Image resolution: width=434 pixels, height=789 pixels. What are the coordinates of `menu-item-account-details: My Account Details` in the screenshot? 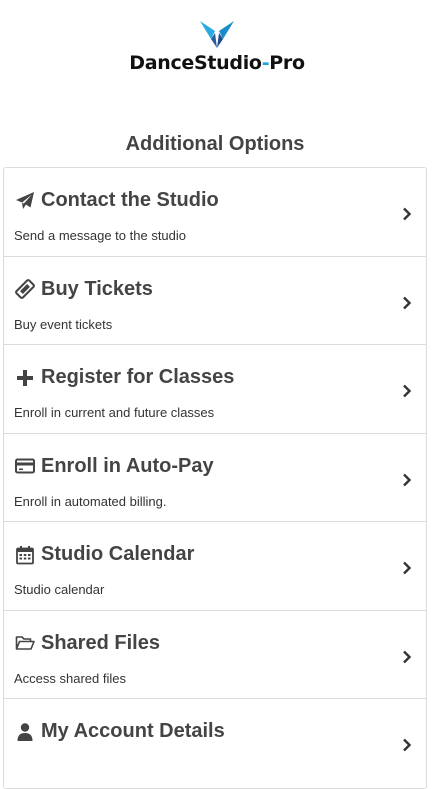 It's located at (215, 743).